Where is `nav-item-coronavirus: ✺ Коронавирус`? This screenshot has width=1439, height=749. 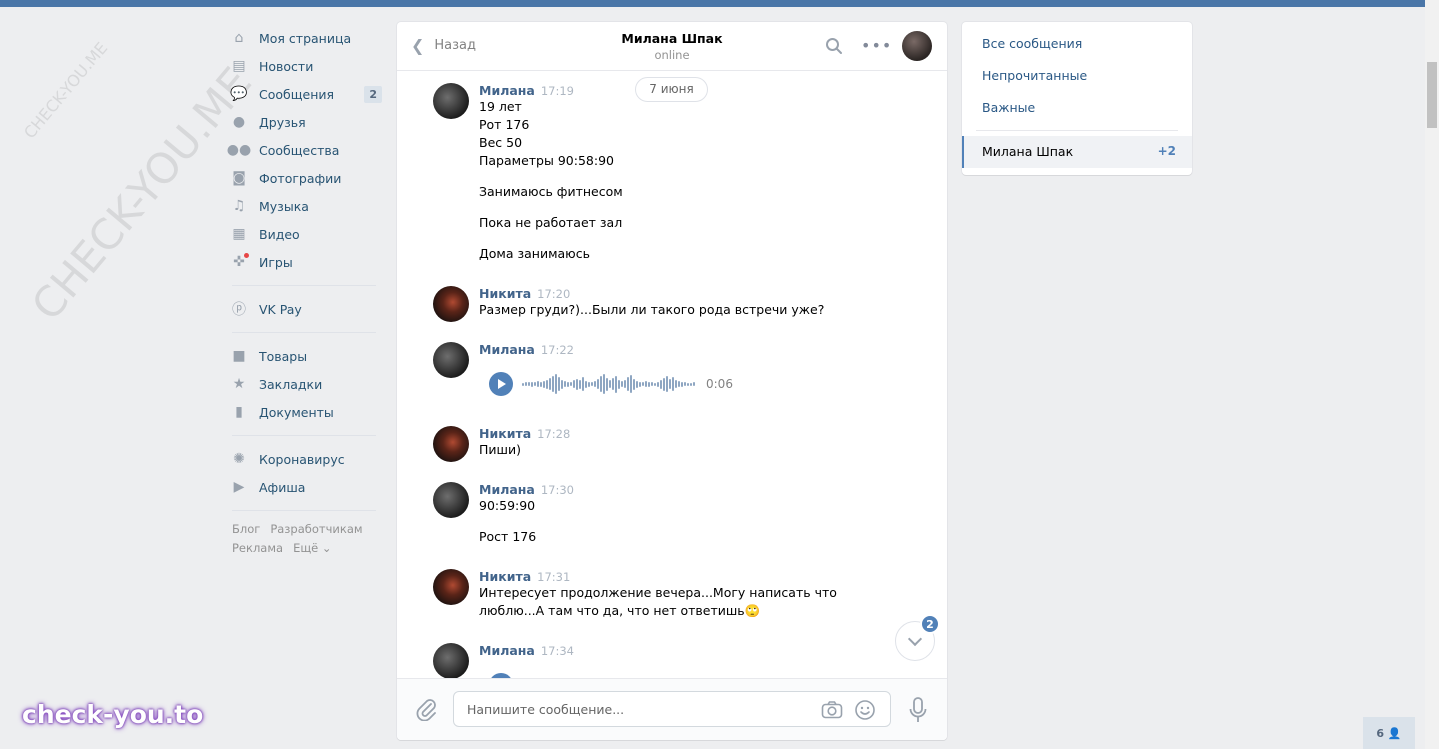 nav-item-coronavirus: ✺ Коронавирус is located at coordinates (306, 459).